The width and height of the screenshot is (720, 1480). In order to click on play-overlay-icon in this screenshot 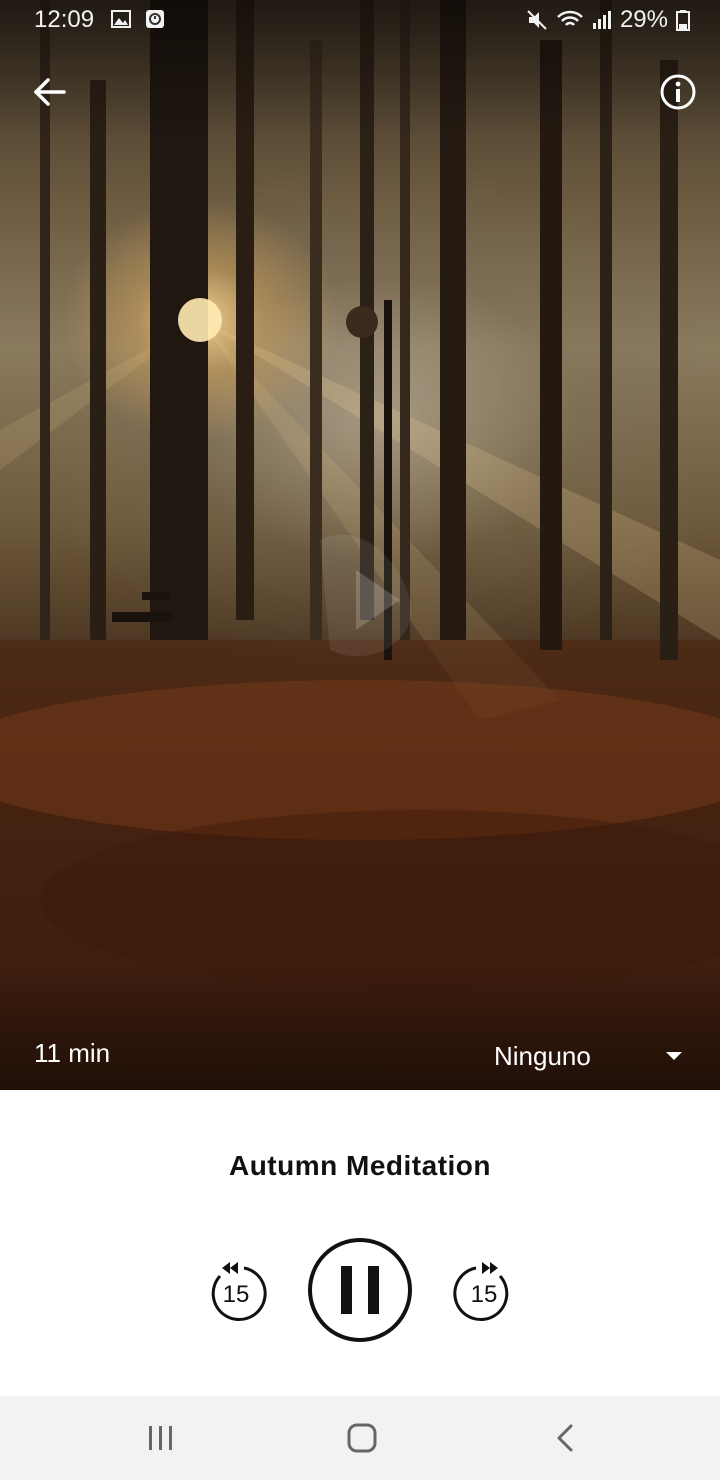, I will do `click(370, 600)`.